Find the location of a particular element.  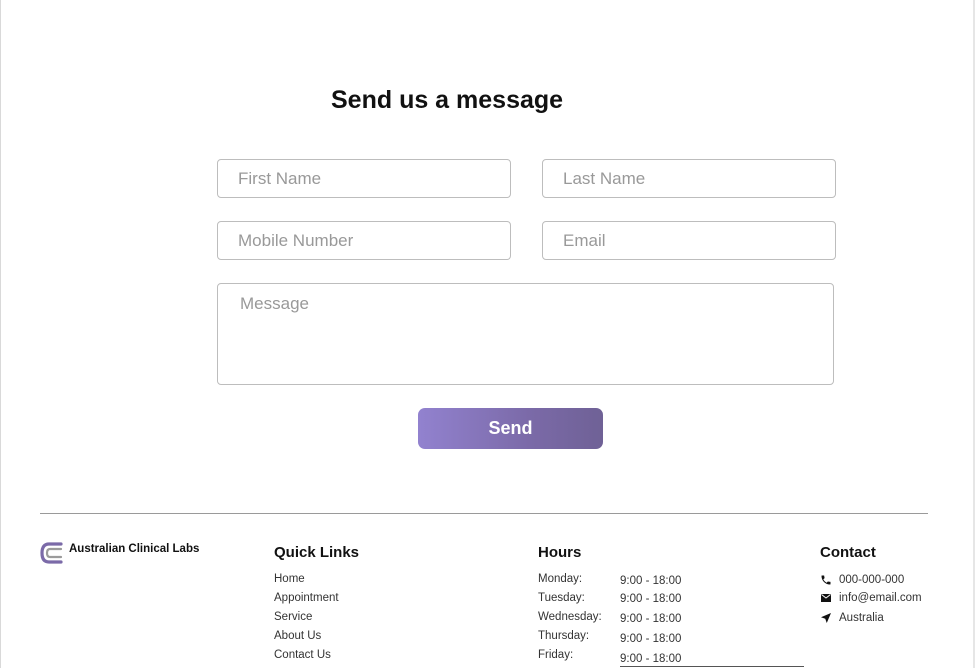

footer-divider is located at coordinates (484, 513).